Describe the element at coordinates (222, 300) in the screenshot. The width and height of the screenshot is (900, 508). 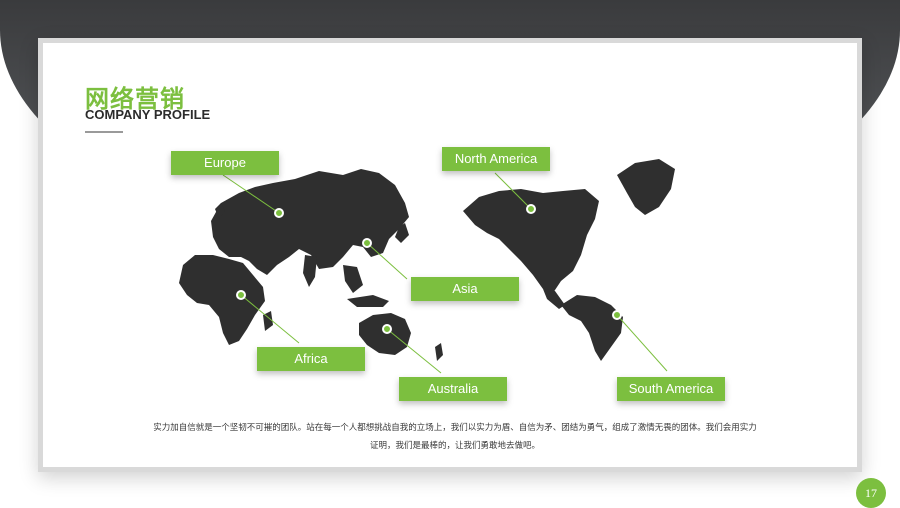
I see `africa-landmass` at that location.